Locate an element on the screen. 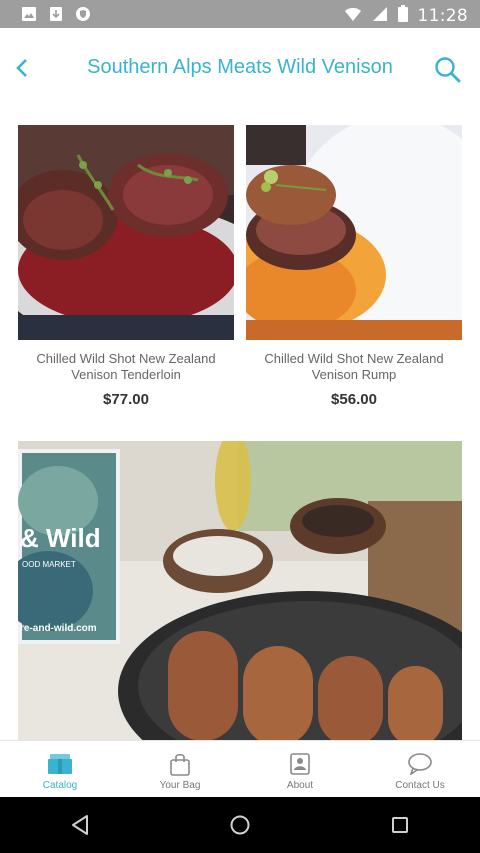 The height and width of the screenshot is (853, 480). tab-label: About is located at coordinates (300, 785).